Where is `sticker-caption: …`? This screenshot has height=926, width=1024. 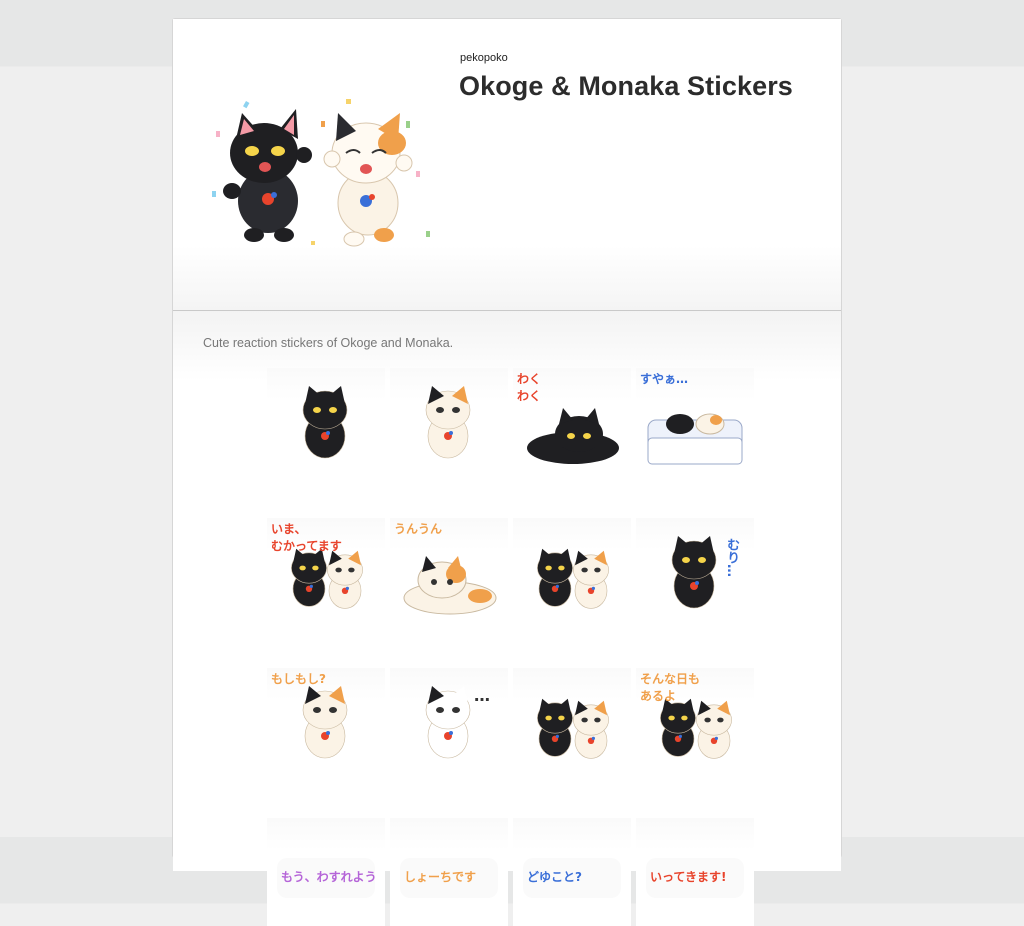 sticker-caption: … is located at coordinates (482, 695).